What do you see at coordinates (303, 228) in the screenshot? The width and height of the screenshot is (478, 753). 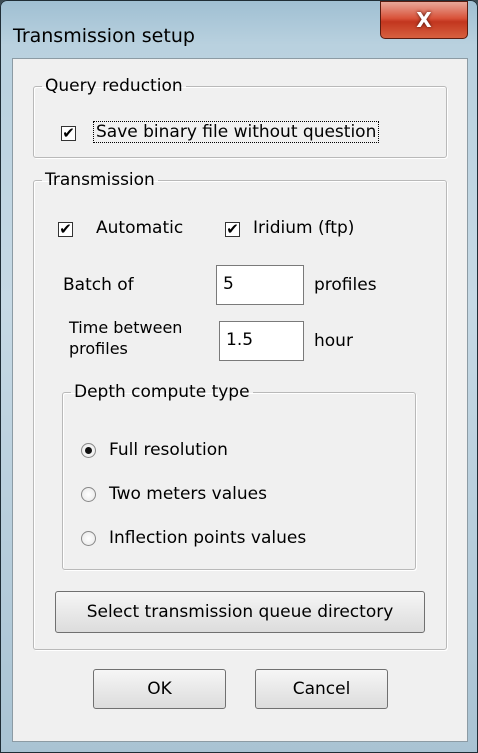 I see `iridium-label: Iridium (ftp)` at bounding box center [303, 228].